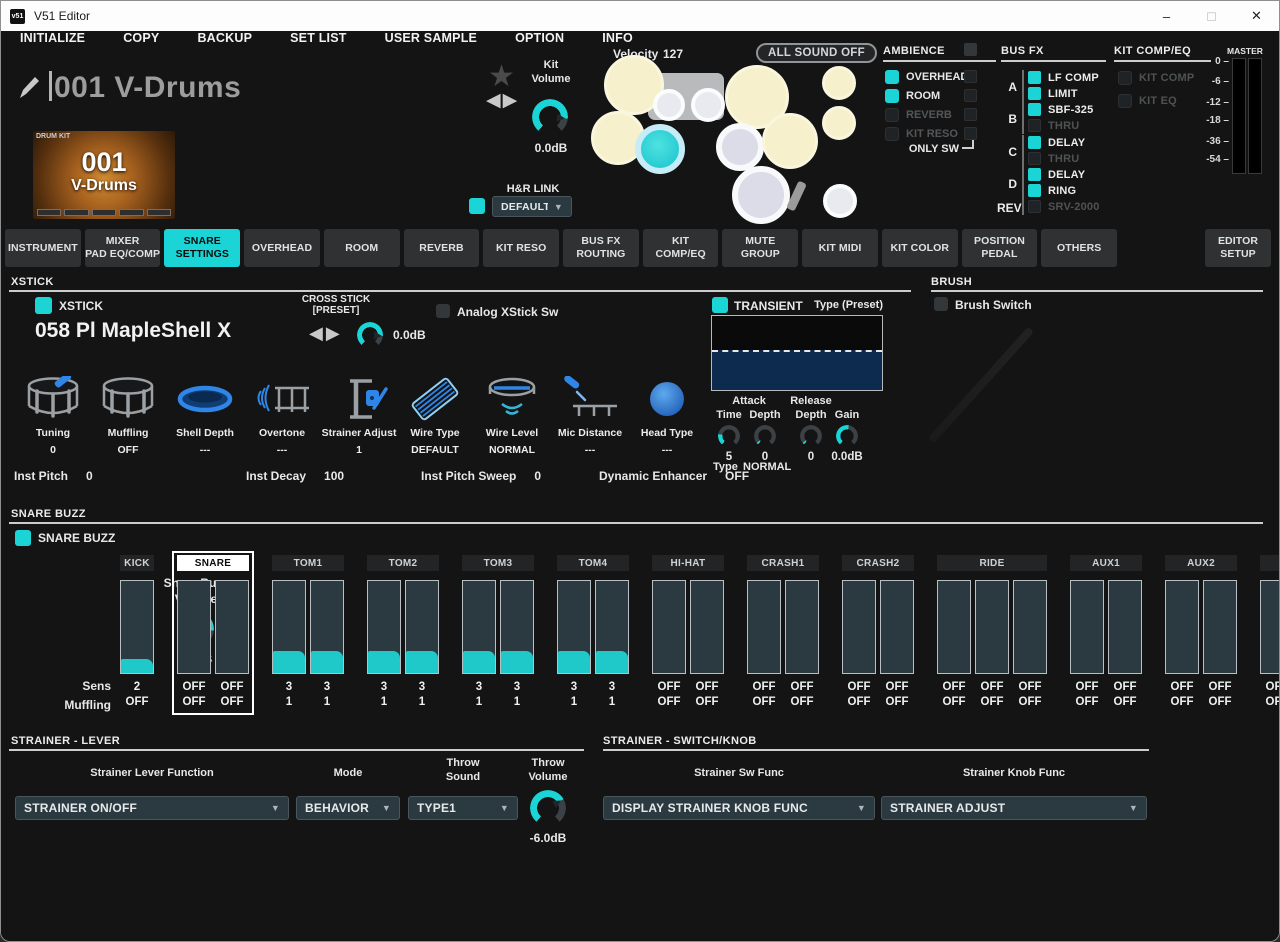  Describe the element at coordinates (1125, 78) in the screenshot. I see `kit-comp-eq-checkbox` at that location.